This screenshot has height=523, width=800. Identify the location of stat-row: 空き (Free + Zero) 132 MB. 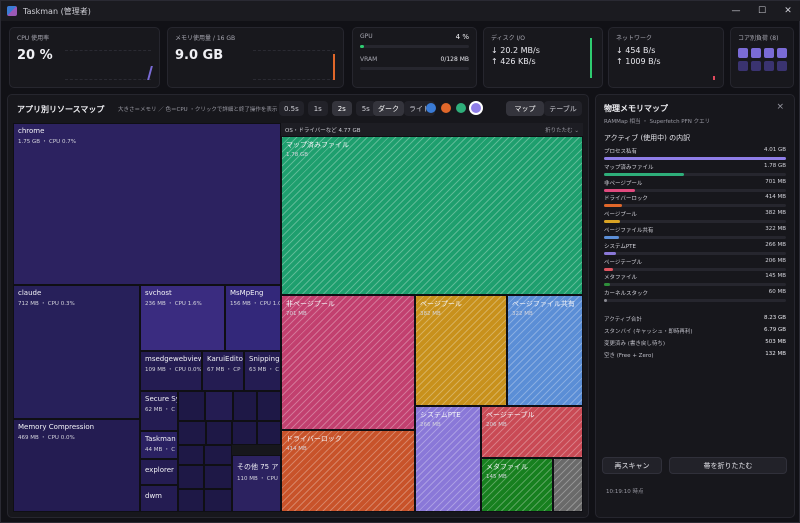
(695, 355).